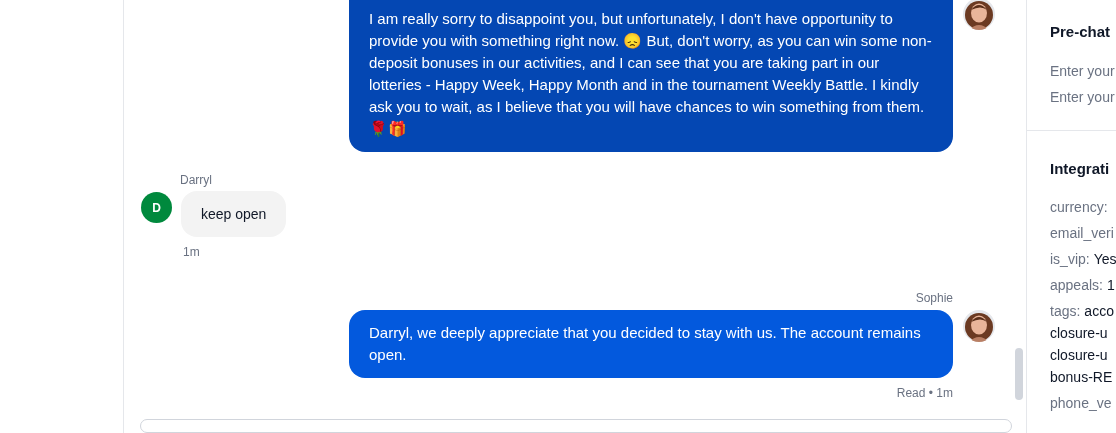 The height and width of the screenshot is (433, 1116). I want to click on scrollbar, so click(1019, 374).